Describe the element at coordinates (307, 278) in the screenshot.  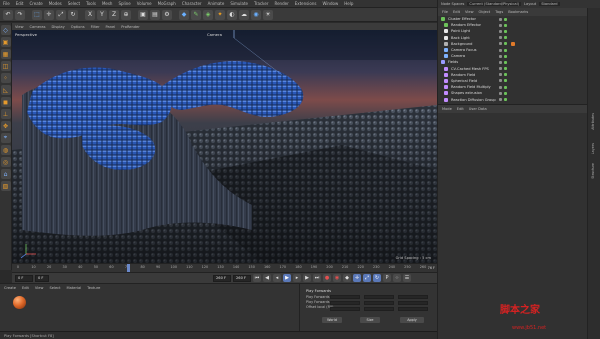
I see `next-key-icon: ▶` at that location.